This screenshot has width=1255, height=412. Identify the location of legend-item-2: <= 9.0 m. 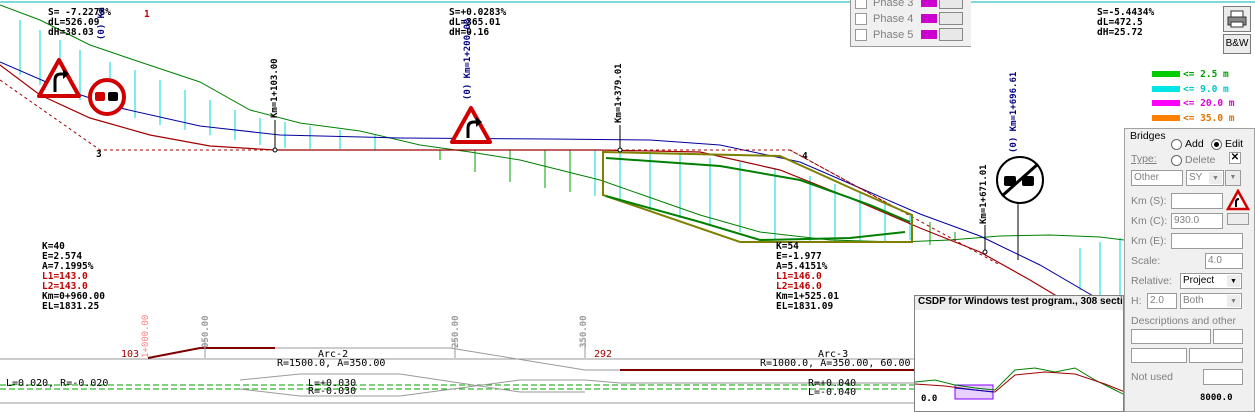
(1190, 89).